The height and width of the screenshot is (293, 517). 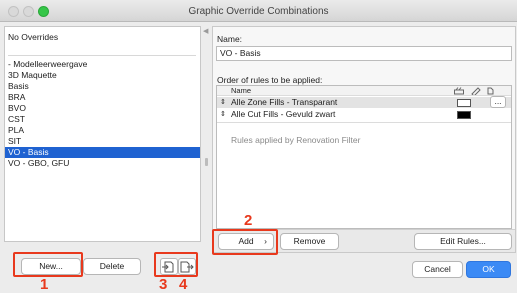 I want to click on window-title: Graphic Override Combinations, so click(x=258, y=11).